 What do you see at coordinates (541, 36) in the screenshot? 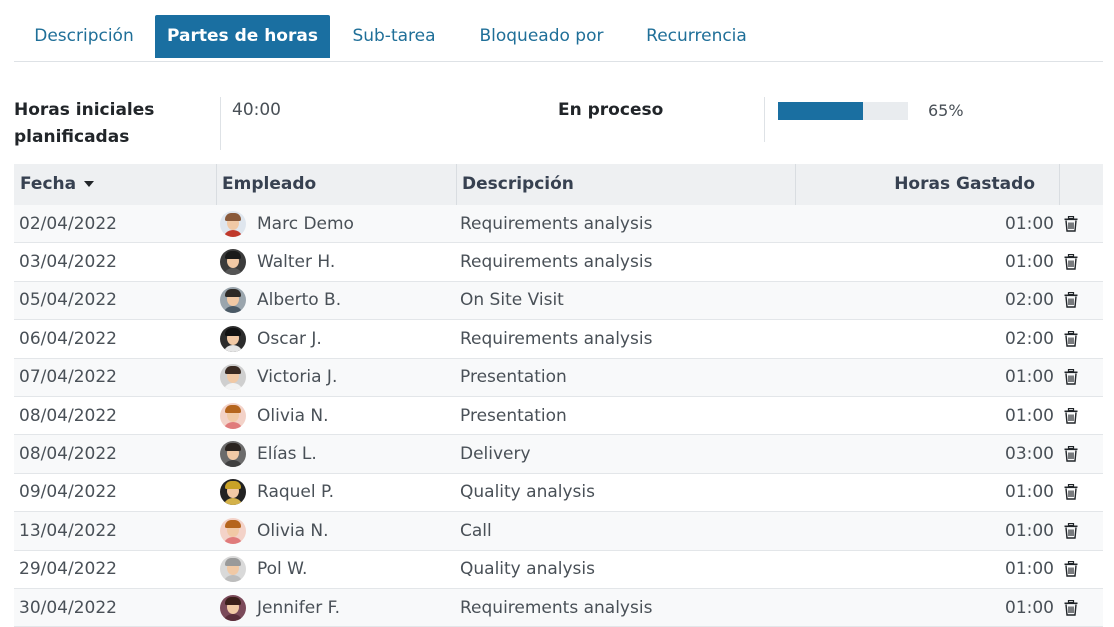
I see `tab-bloqueado-por: Bloqueado por` at bounding box center [541, 36].